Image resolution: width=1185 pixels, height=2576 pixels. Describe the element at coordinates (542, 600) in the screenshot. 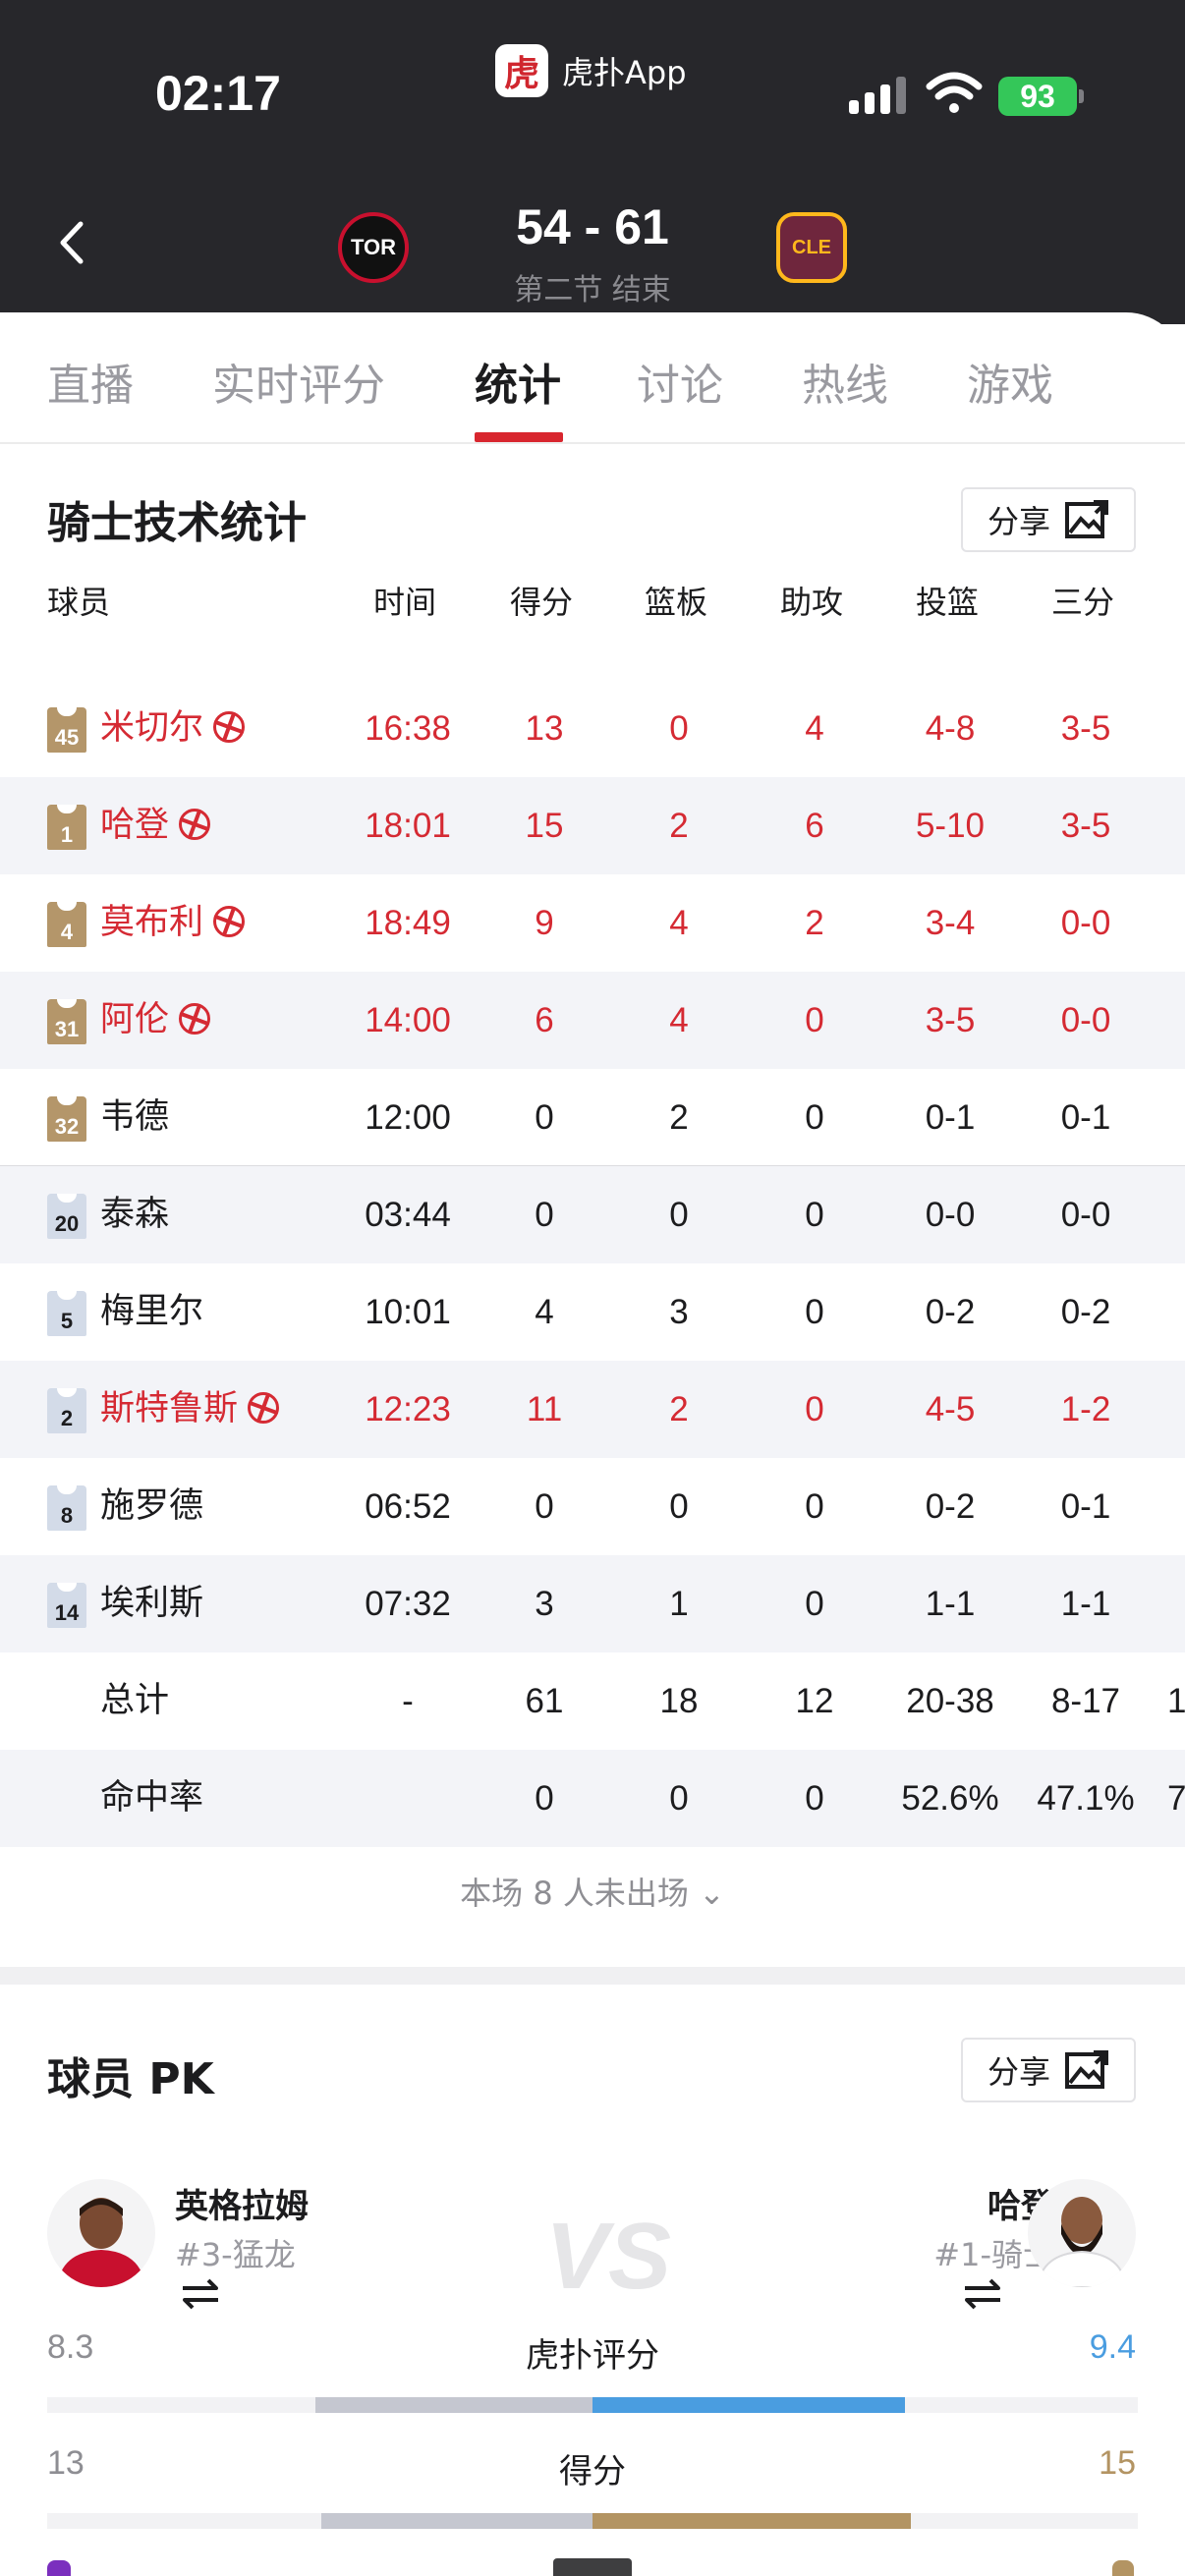

I see `header-points: 得分` at that location.